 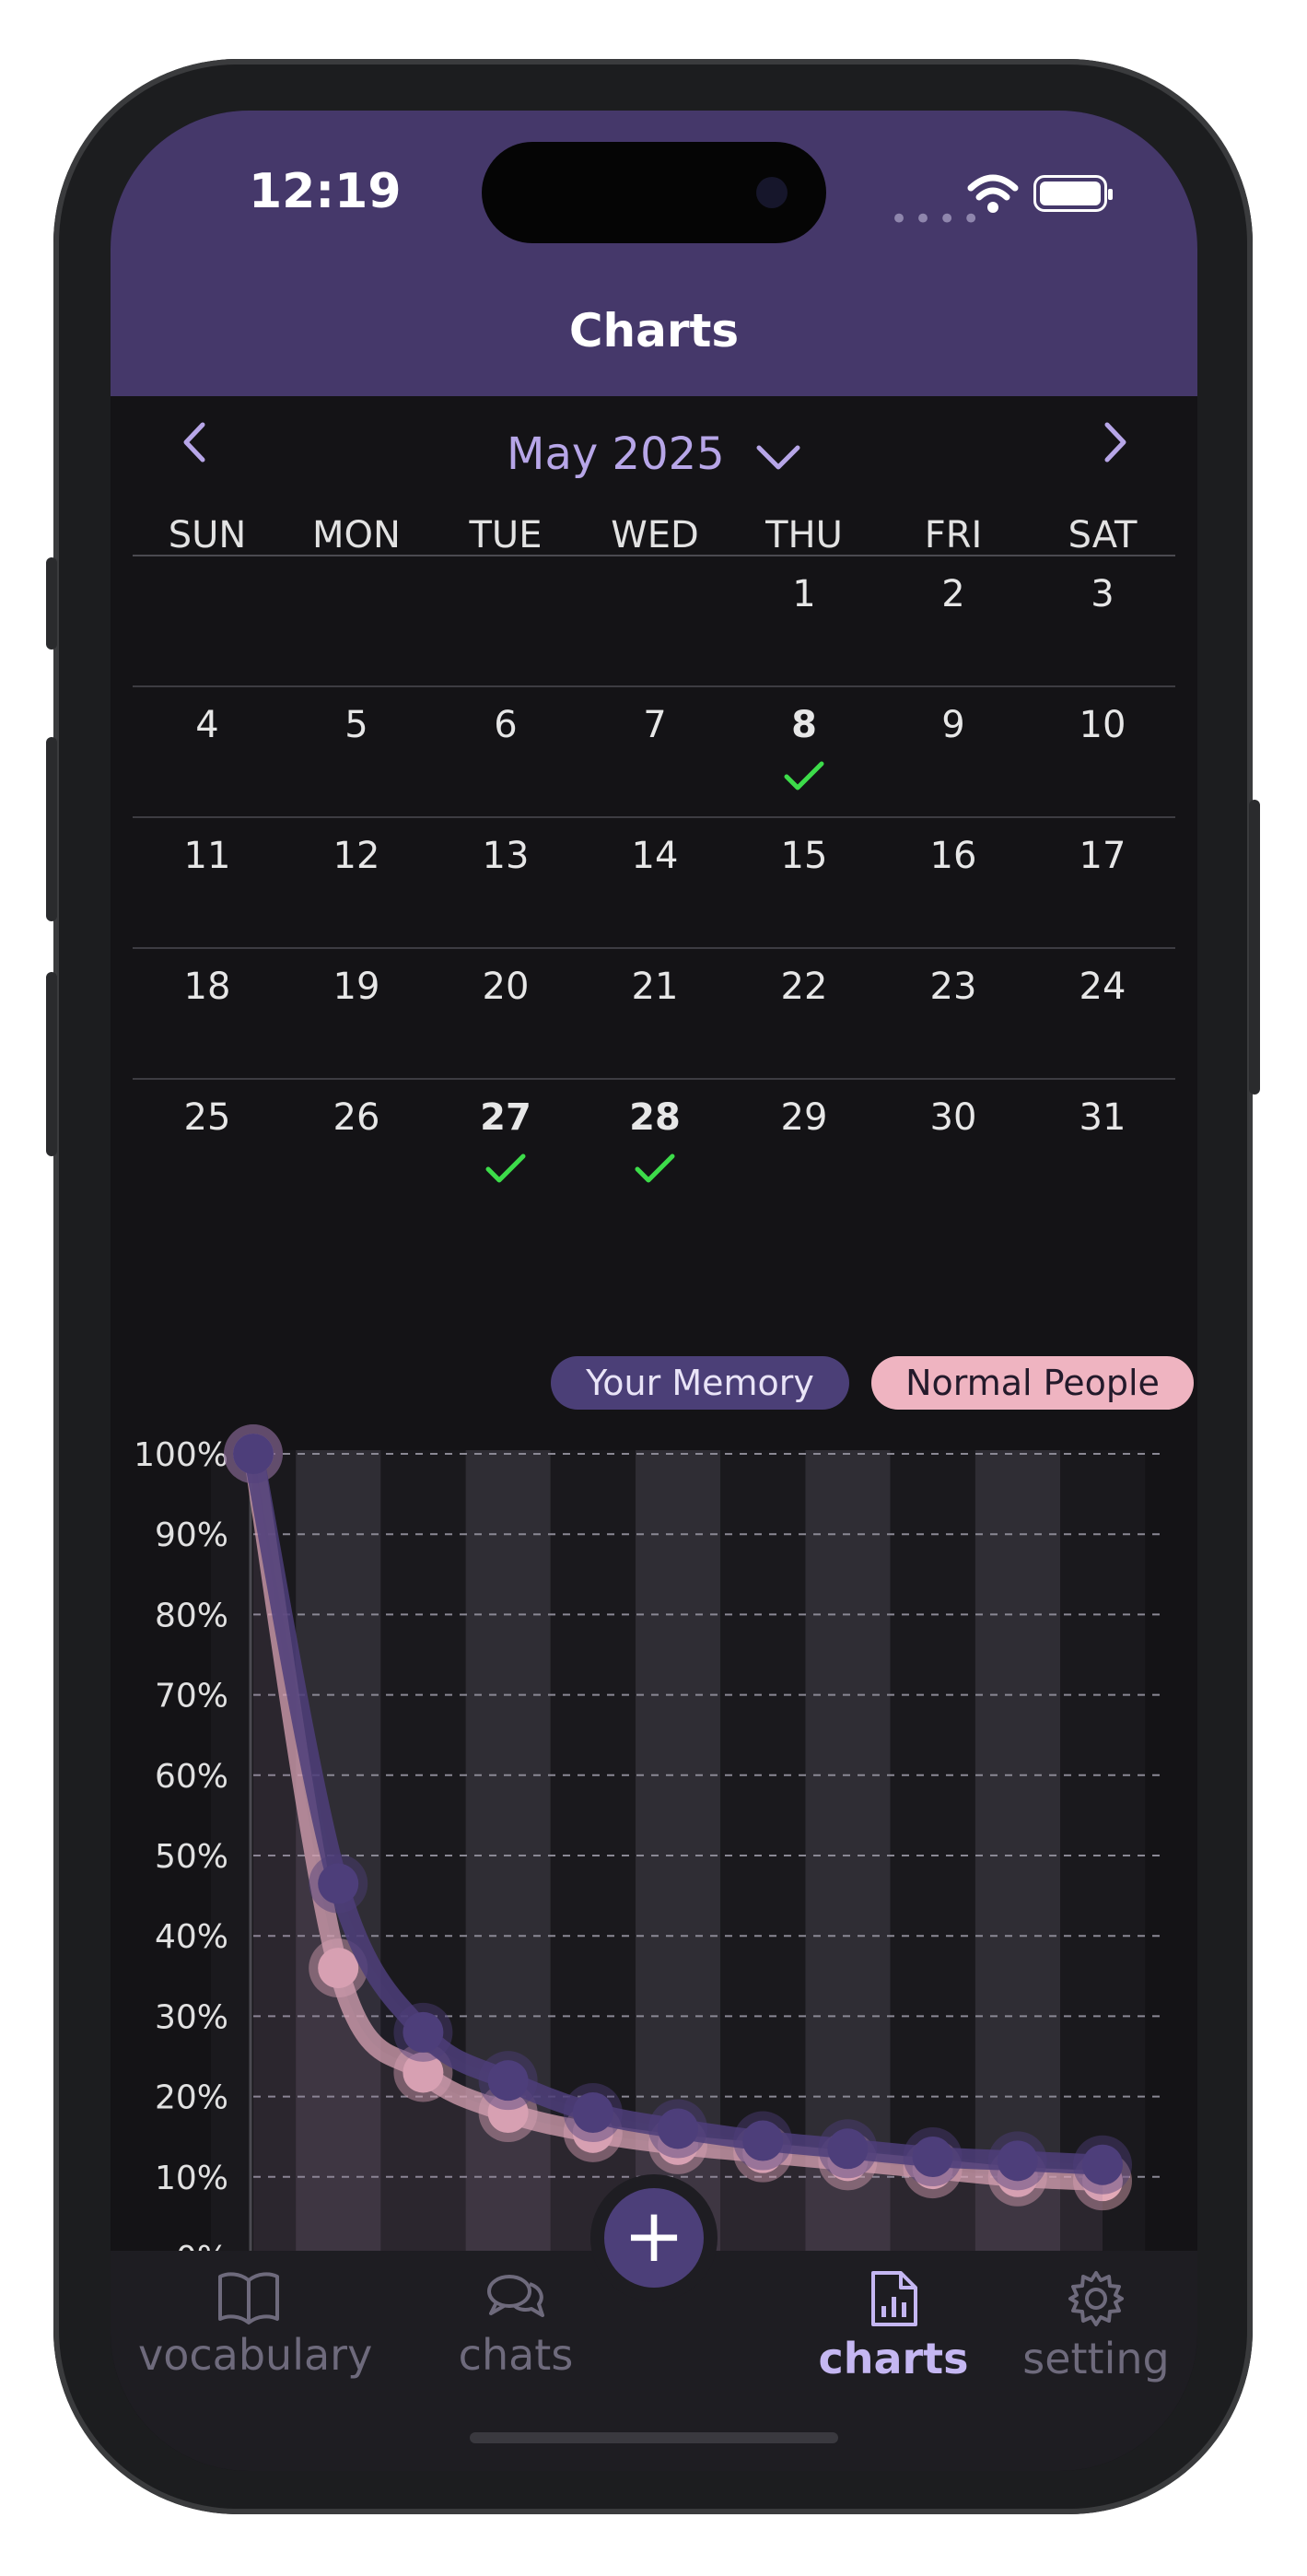 What do you see at coordinates (208, 1117) in the screenshot?
I see `calendar-day: 25` at bounding box center [208, 1117].